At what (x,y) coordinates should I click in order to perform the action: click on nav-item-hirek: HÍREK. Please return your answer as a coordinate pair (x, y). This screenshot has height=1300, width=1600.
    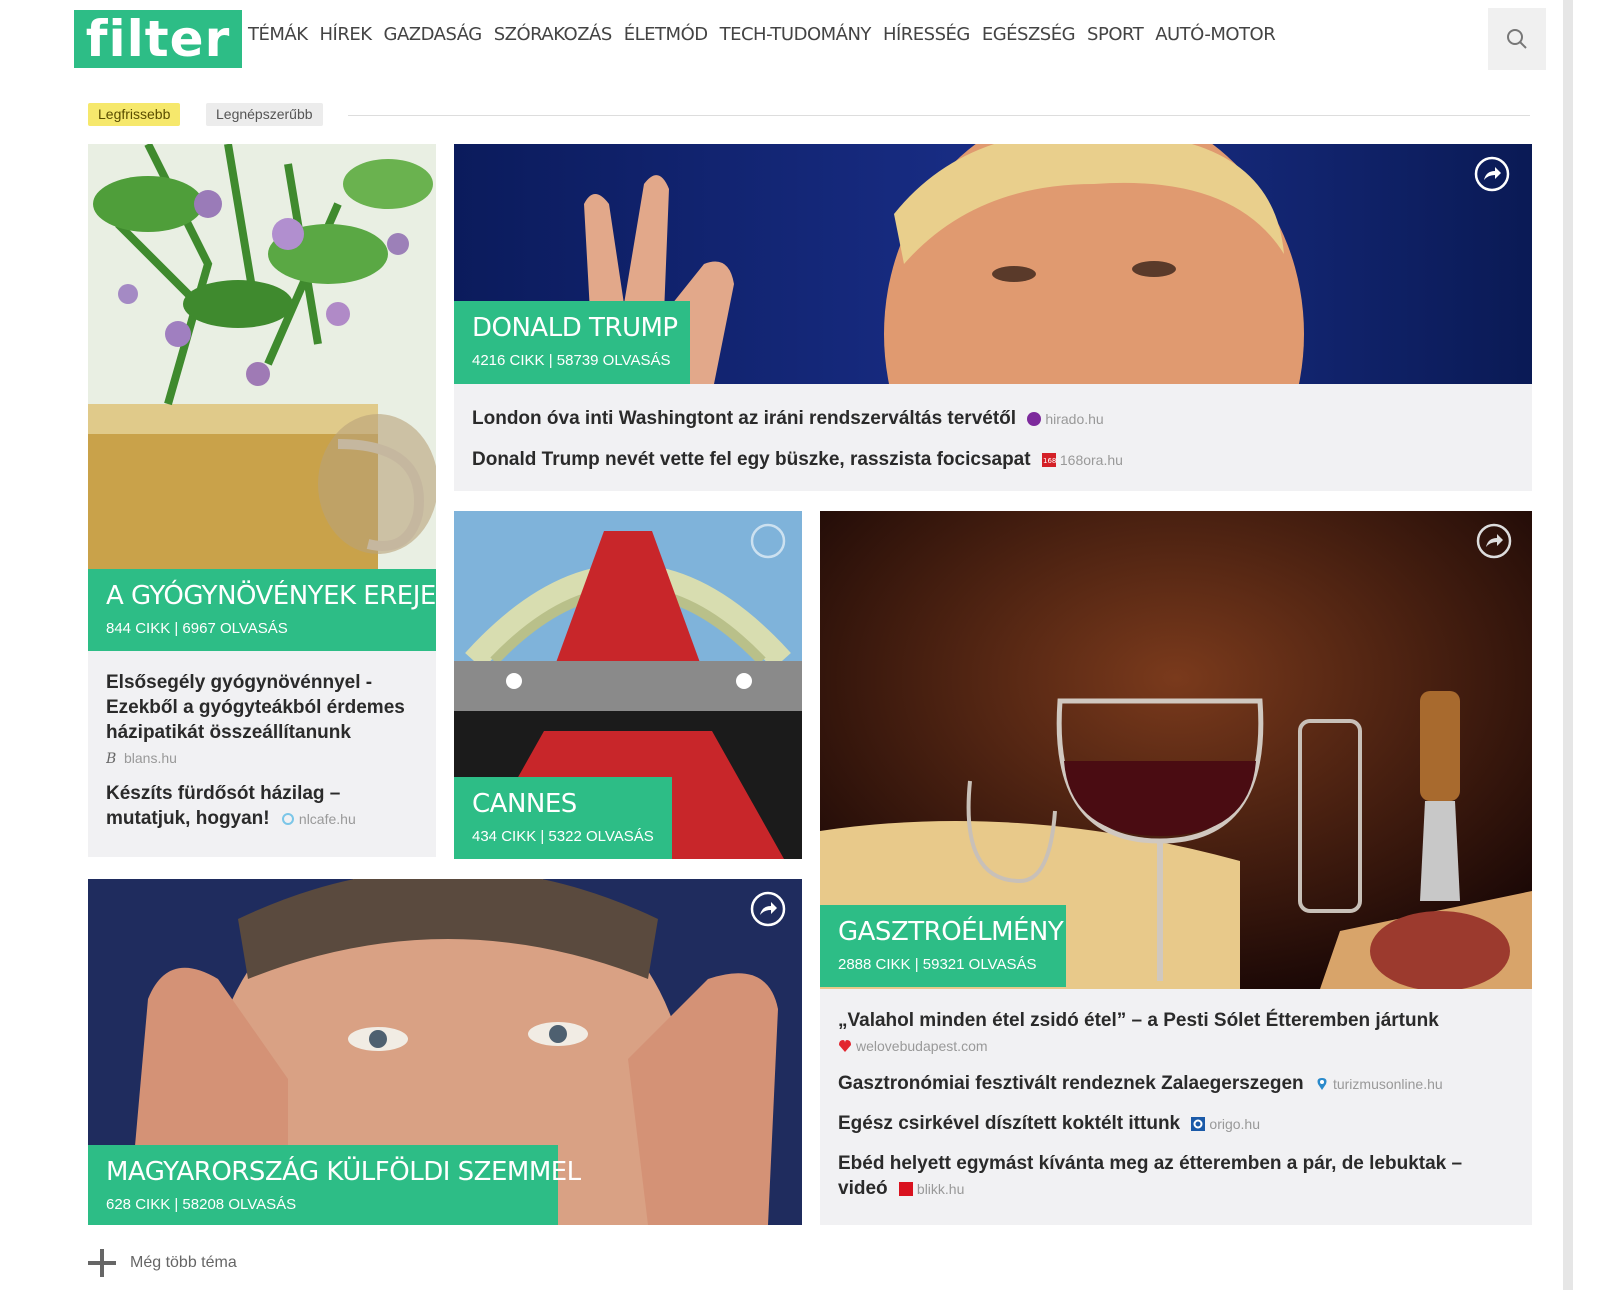
    Looking at the image, I should click on (346, 34).